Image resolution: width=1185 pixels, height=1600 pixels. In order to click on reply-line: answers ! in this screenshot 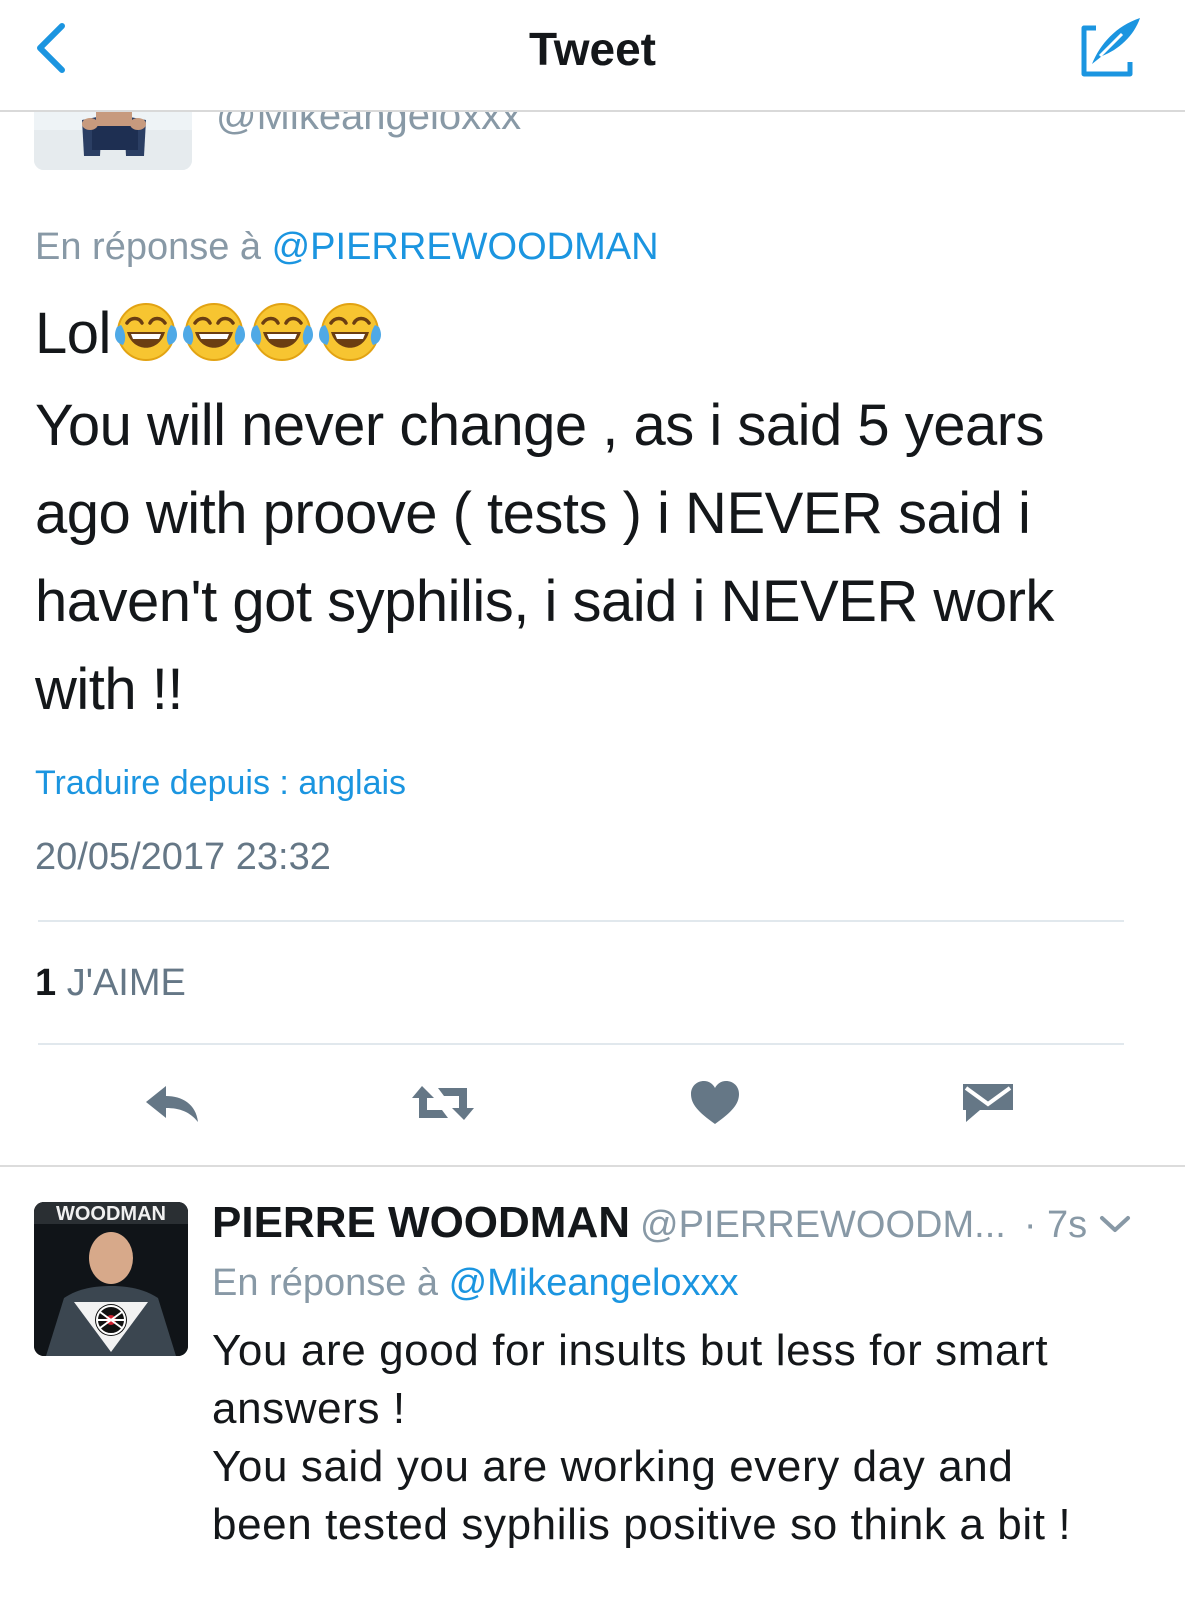, I will do `click(309, 1408)`.